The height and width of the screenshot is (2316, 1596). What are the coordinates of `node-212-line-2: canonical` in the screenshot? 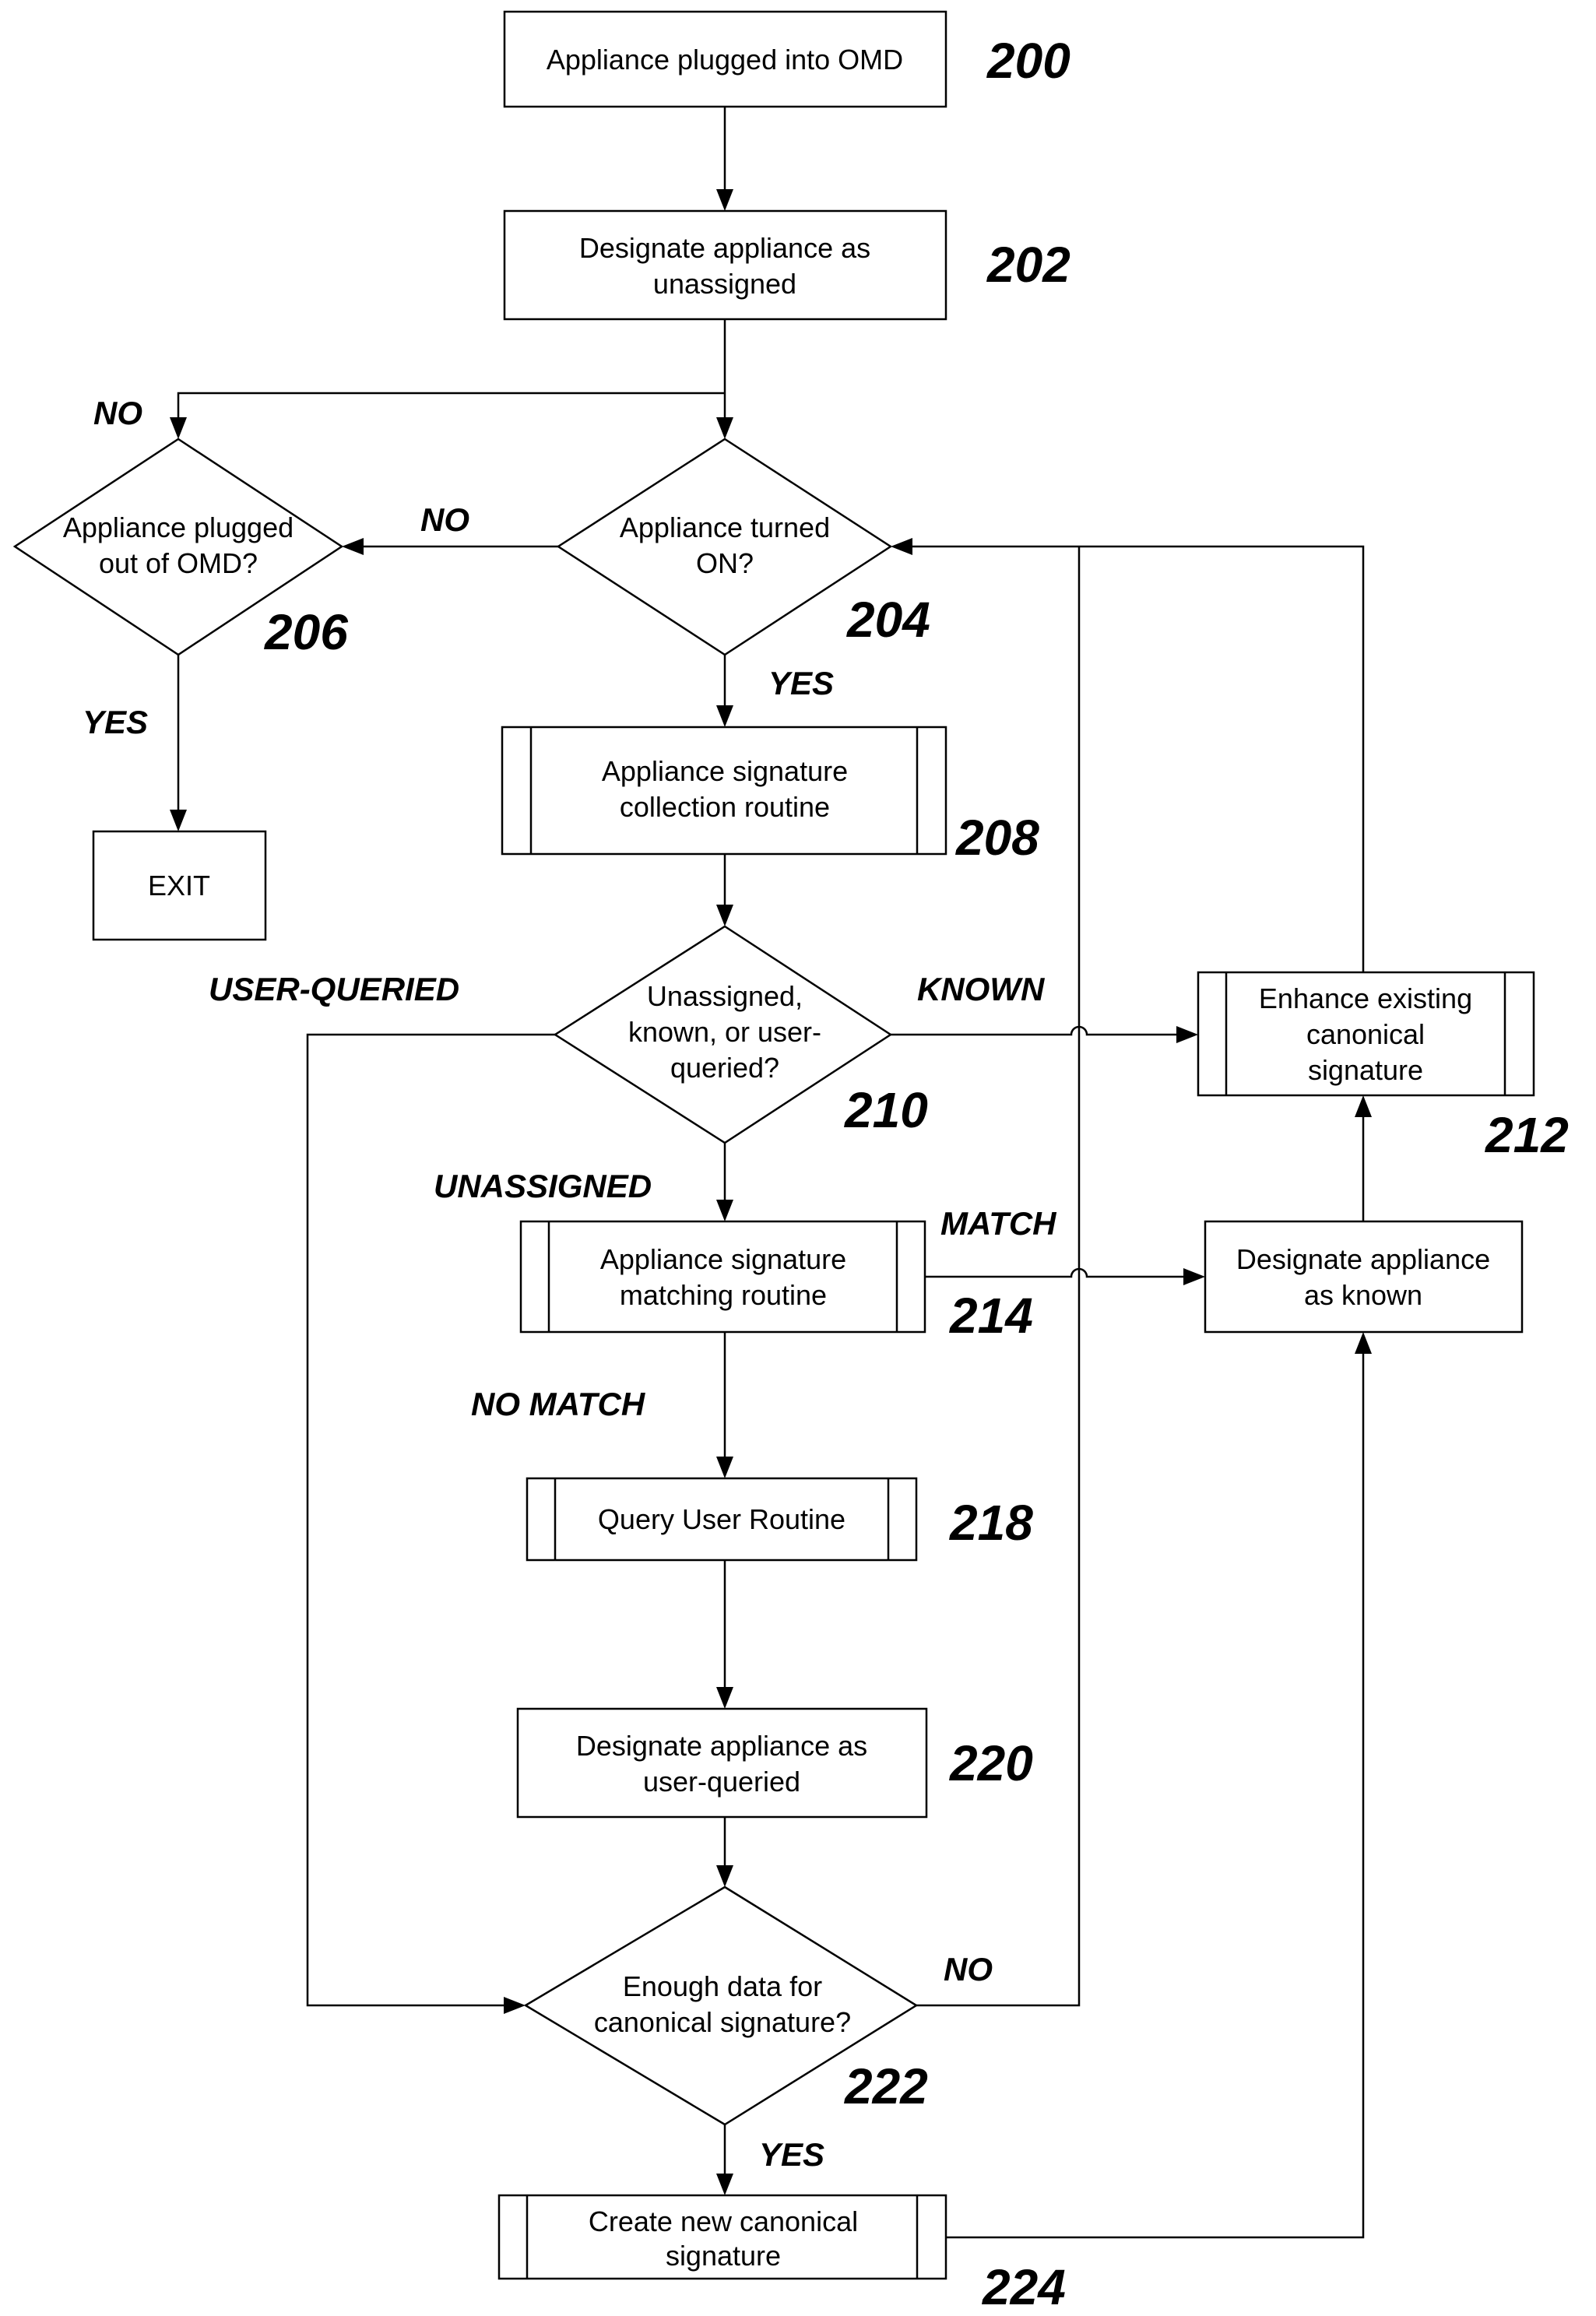 It's located at (1365, 1034).